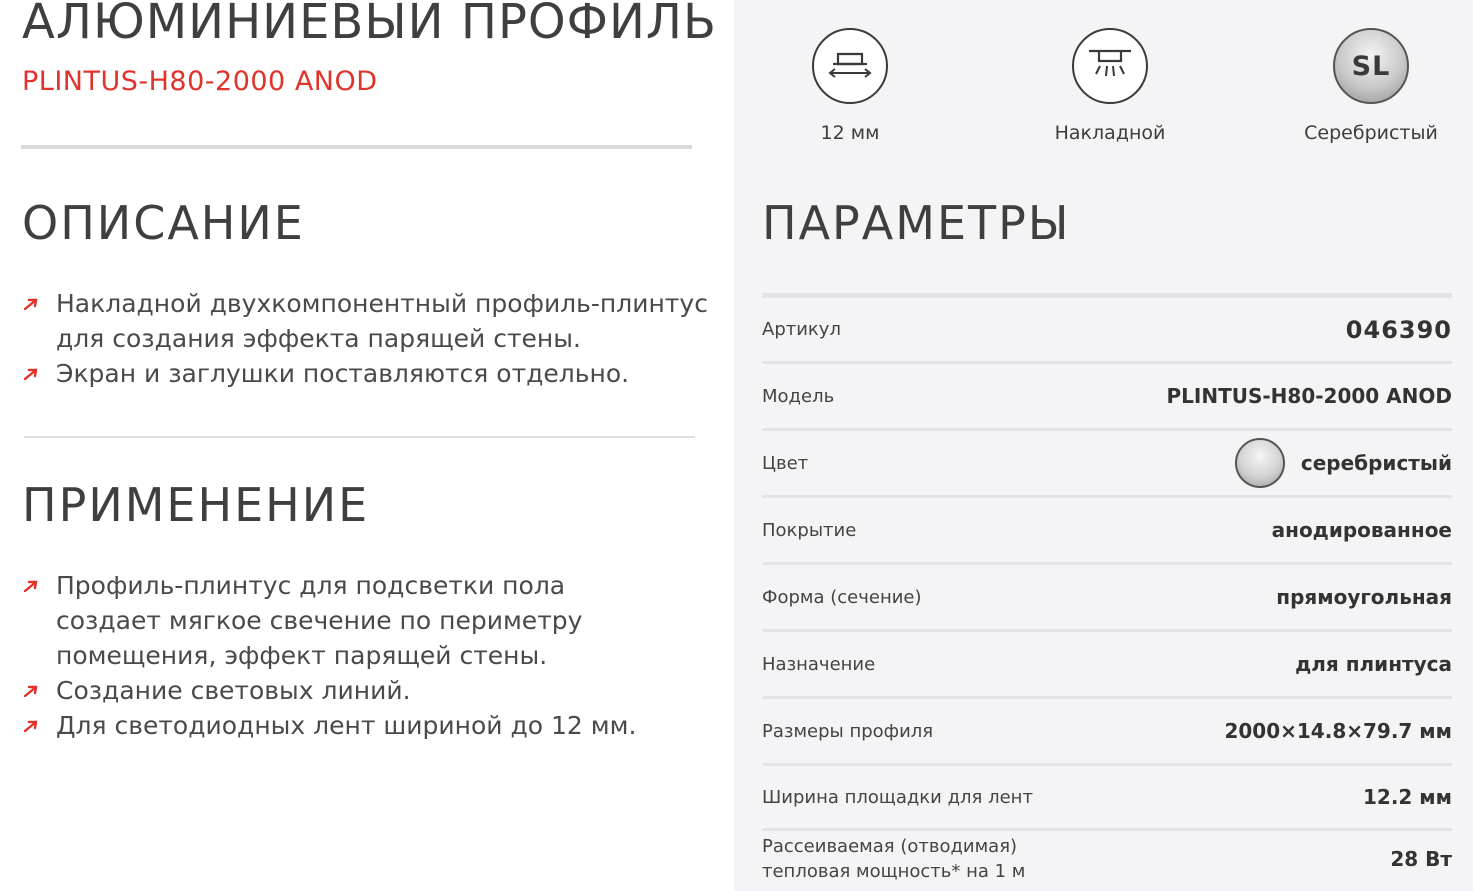 Image resolution: width=1473 pixels, height=891 pixels. Describe the element at coordinates (1107, 331) in the screenshot. I see `table-row: Артикул 046390` at that location.